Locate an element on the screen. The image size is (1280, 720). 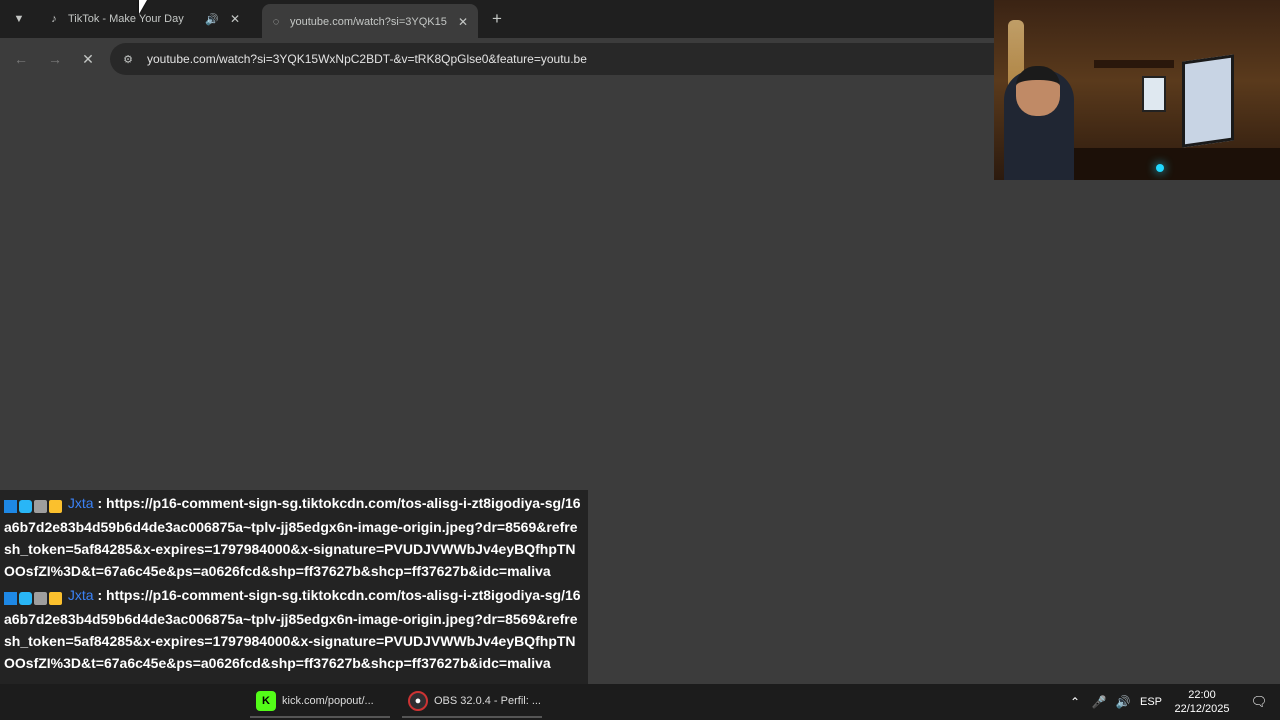
arrow-left-icon: ← is located at coordinates (21, 59).